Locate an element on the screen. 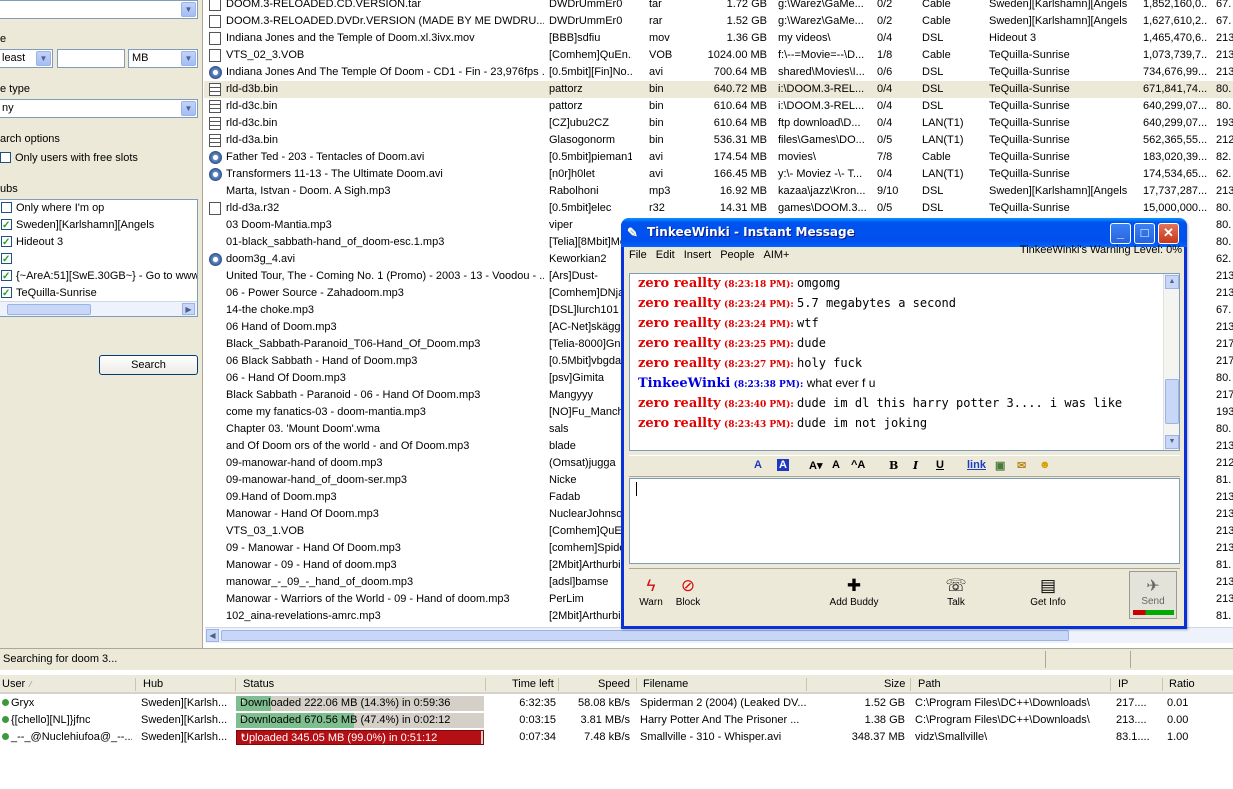 The height and width of the screenshot is (789, 1233). menu-item-insert: Insert is located at coordinates (698, 255).